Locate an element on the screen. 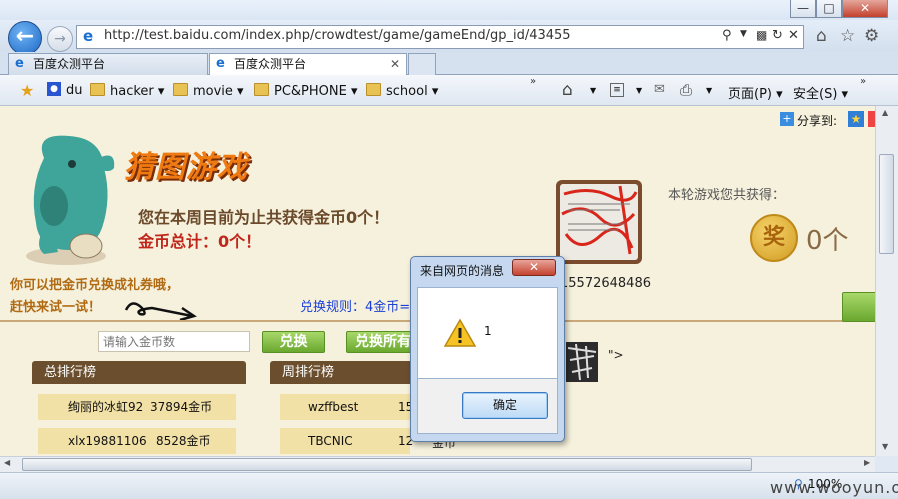 Image resolution: width=898 pixels, height=499 pixels. back-button: ← is located at coordinates (25, 38).